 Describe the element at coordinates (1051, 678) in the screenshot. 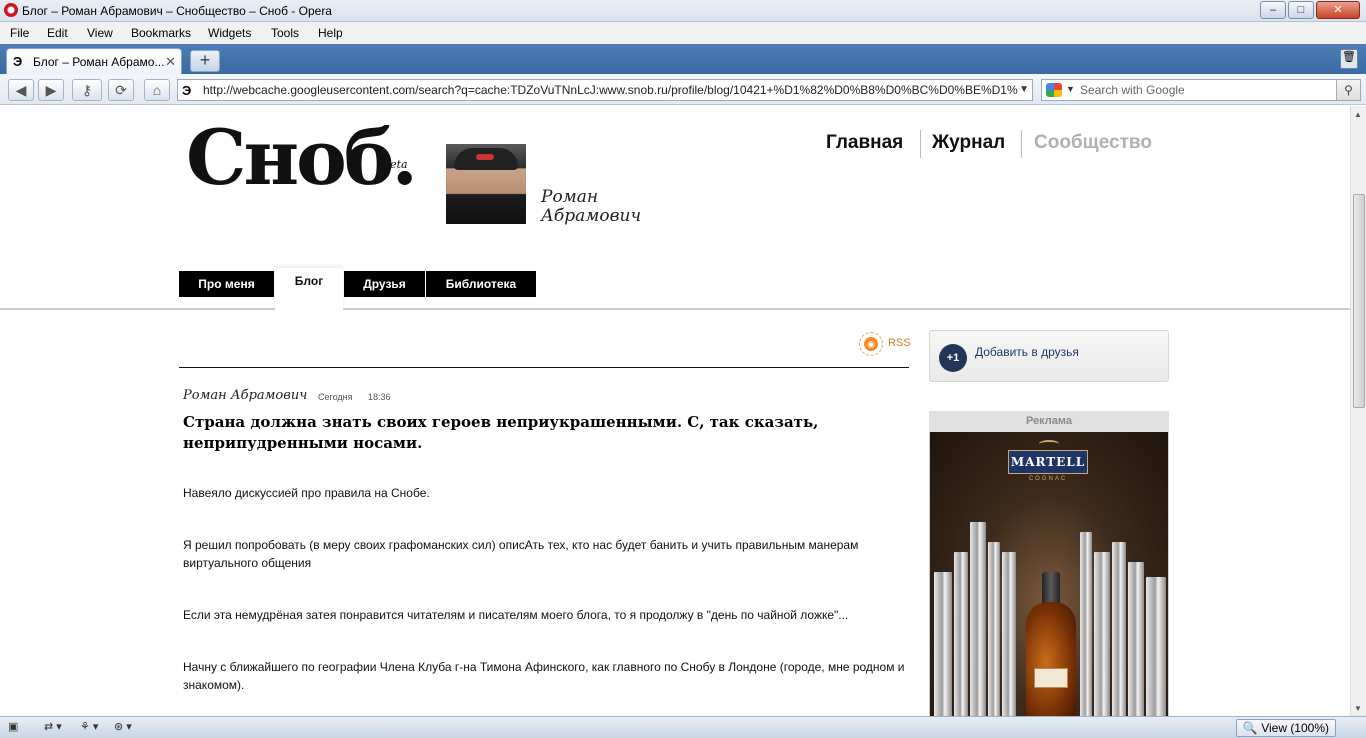

I see `cognac-bottle-label` at that location.